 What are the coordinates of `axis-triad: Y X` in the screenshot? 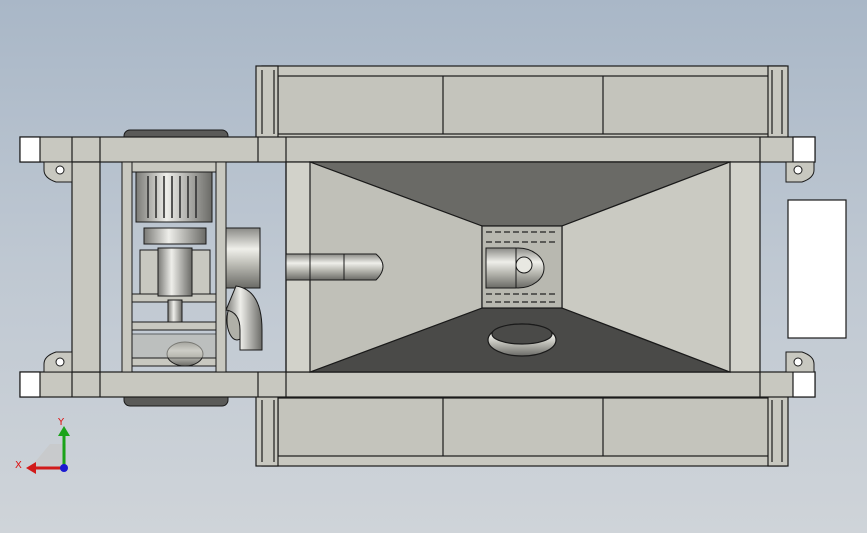 It's located at (42, 445).